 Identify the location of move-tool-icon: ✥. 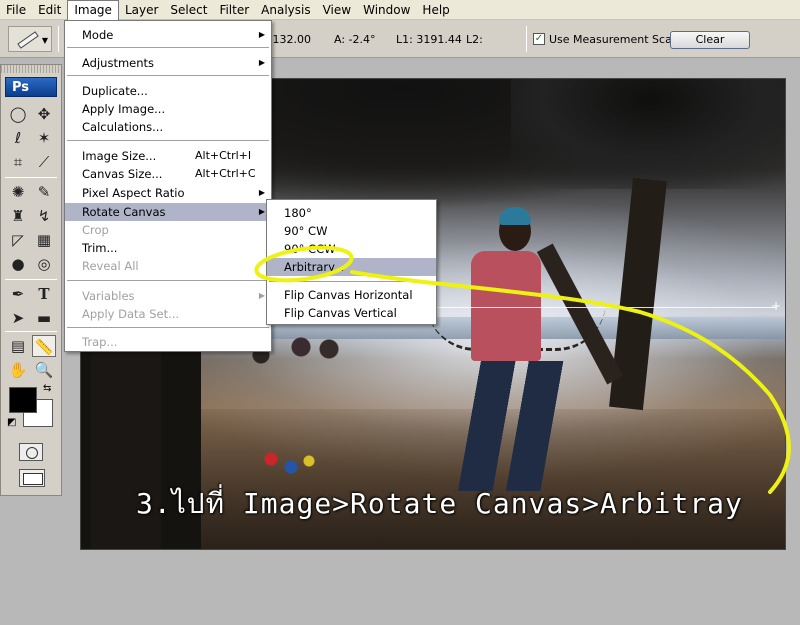
(44, 114).